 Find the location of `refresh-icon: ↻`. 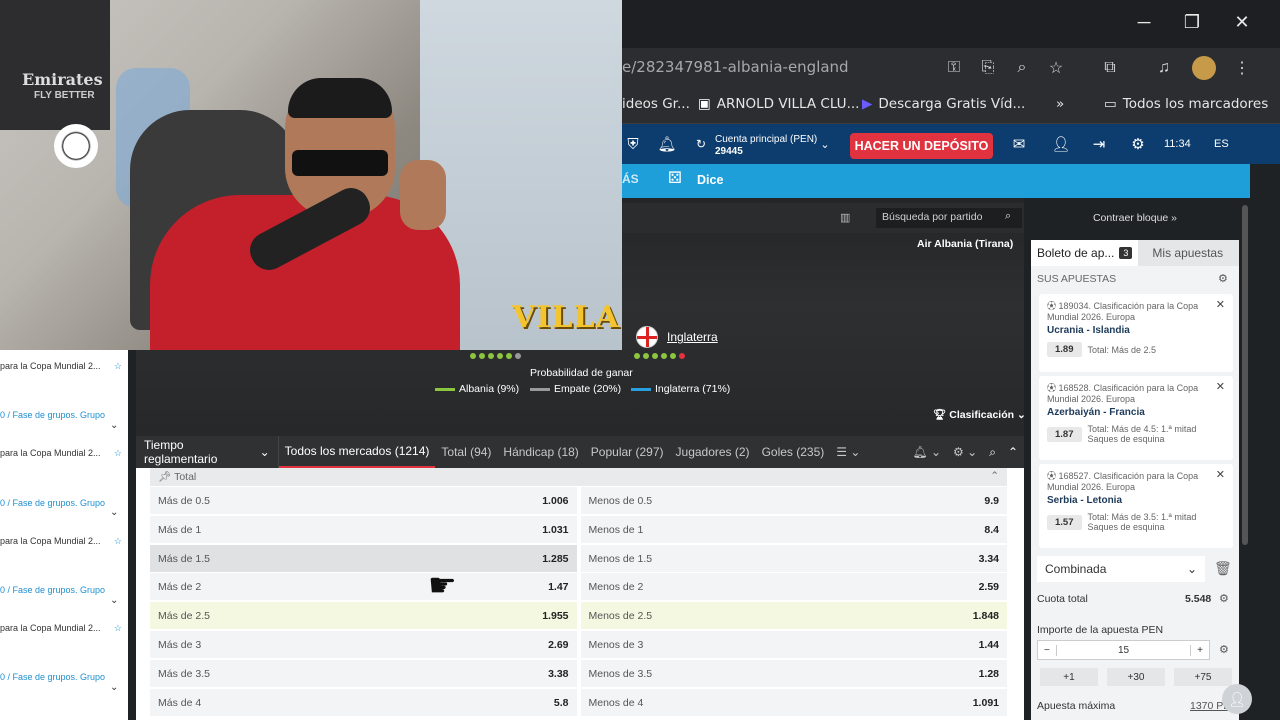

refresh-icon: ↻ is located at coordinates (701, 144).